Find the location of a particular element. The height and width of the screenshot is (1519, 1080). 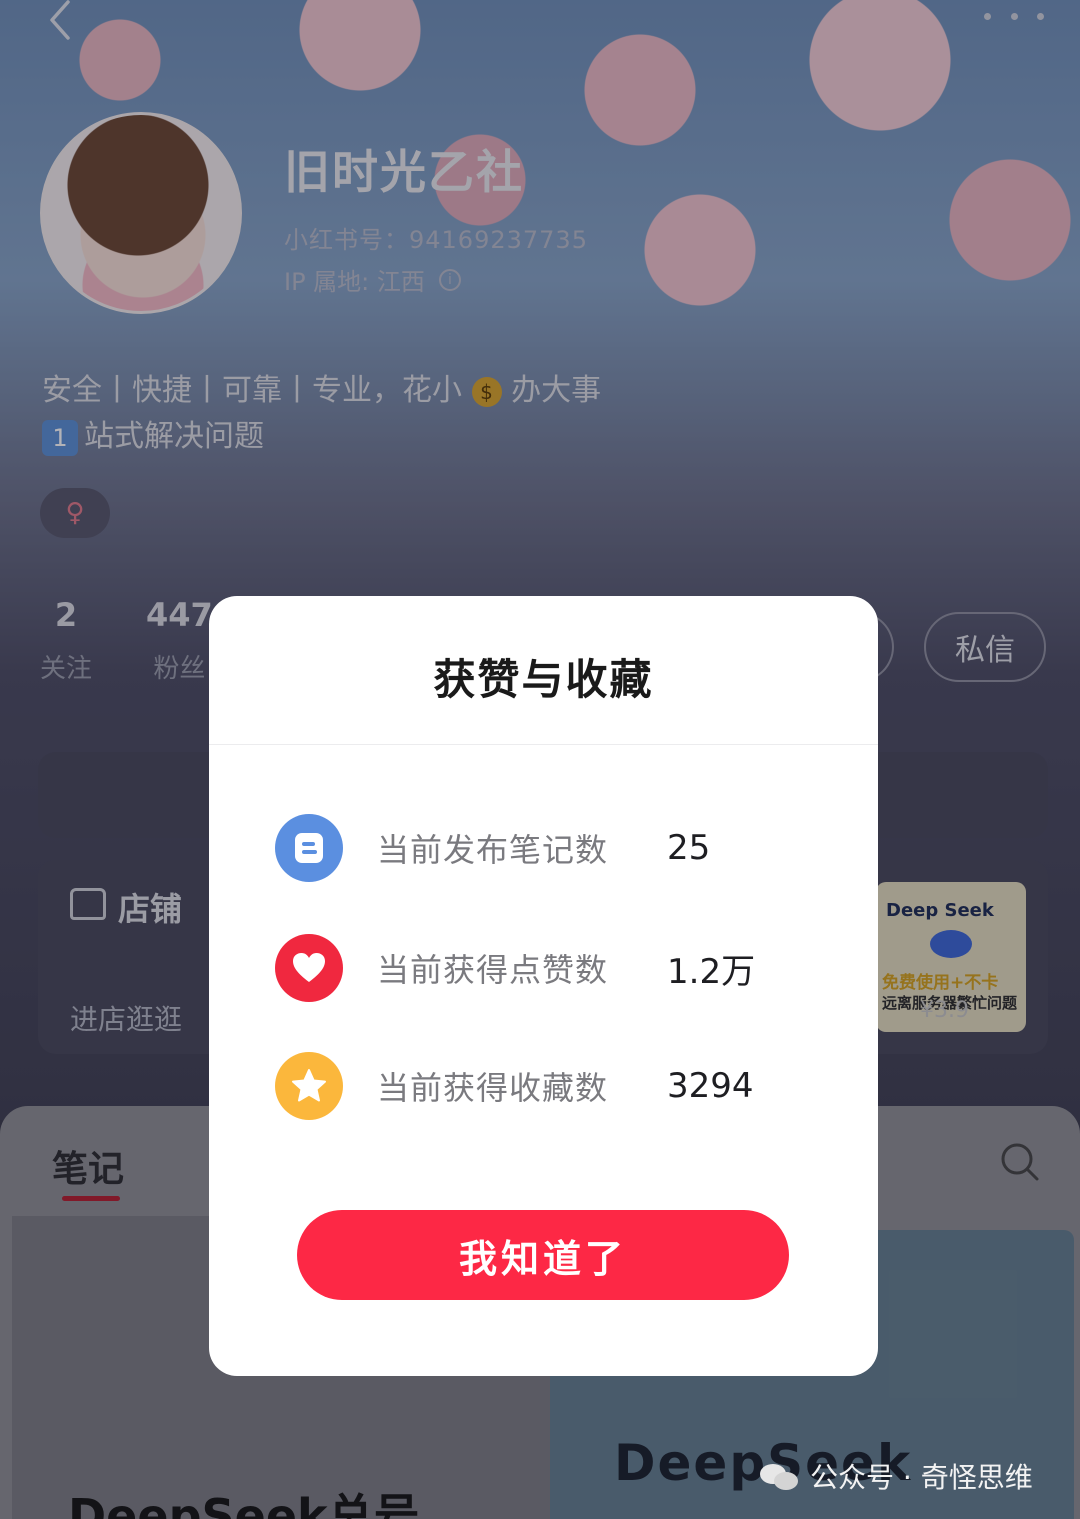

product-line-1: 免费使用+不卡 is located at coordinates (940, 983).